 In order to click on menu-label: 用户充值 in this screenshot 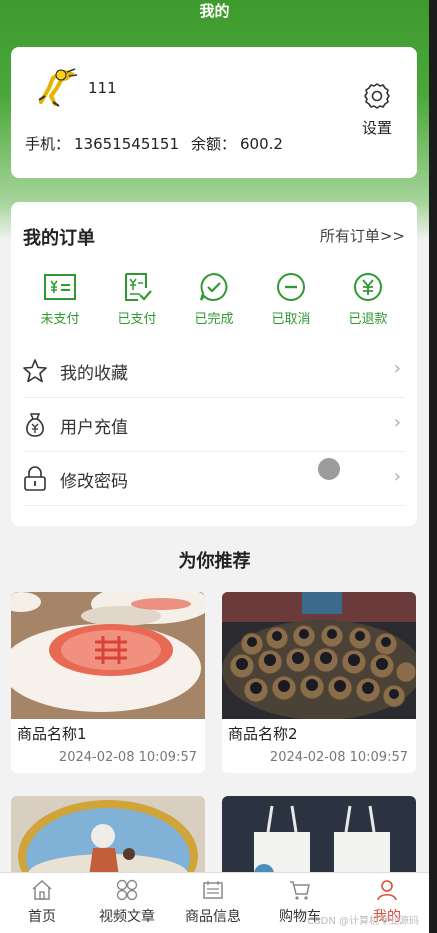, I will do `click(94, 428)`.